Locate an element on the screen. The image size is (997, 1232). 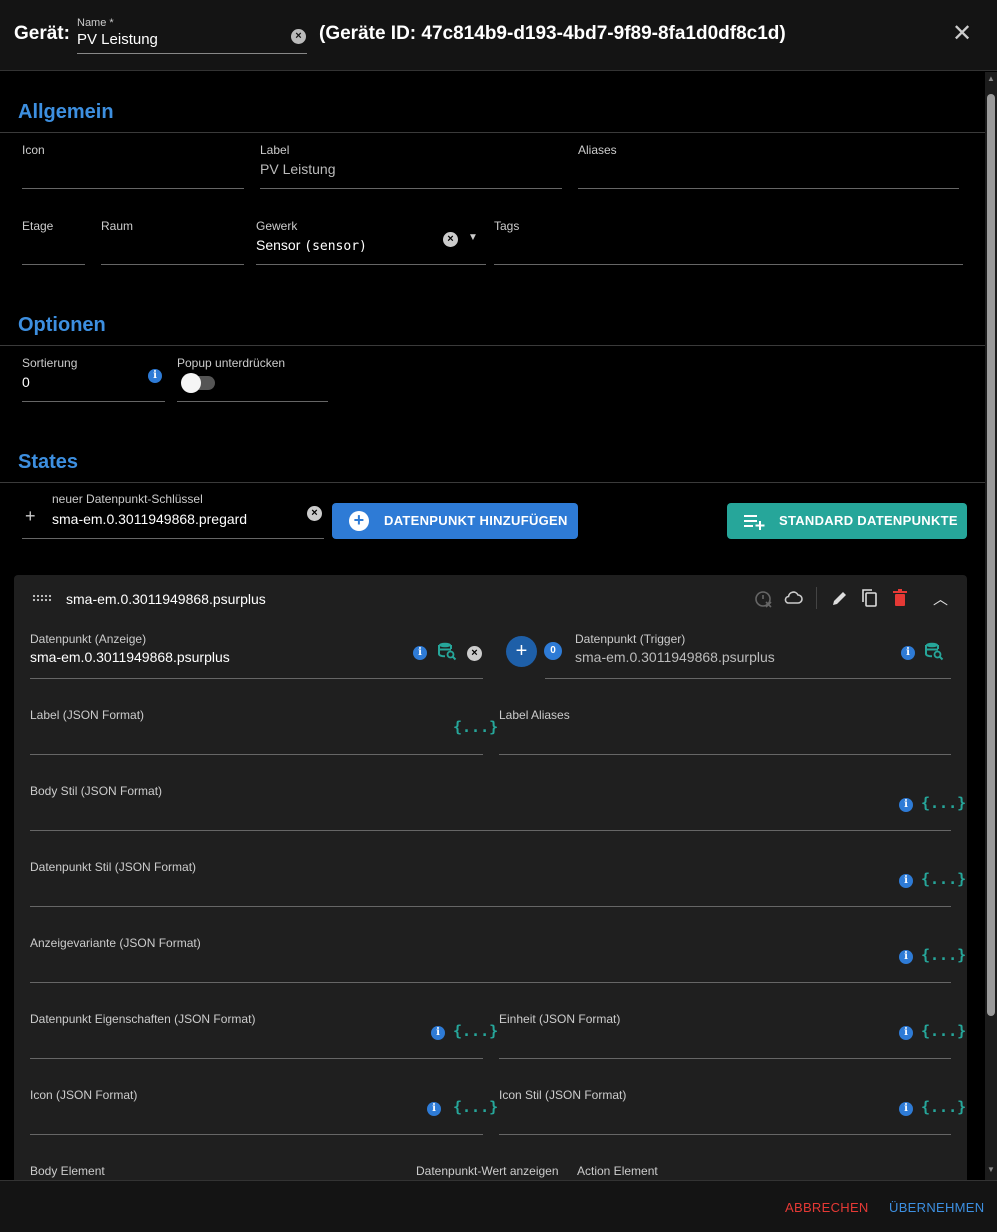
standard-datapoints-button: STANDARD DATENPUNKTE is located at coordinates (847, 521).